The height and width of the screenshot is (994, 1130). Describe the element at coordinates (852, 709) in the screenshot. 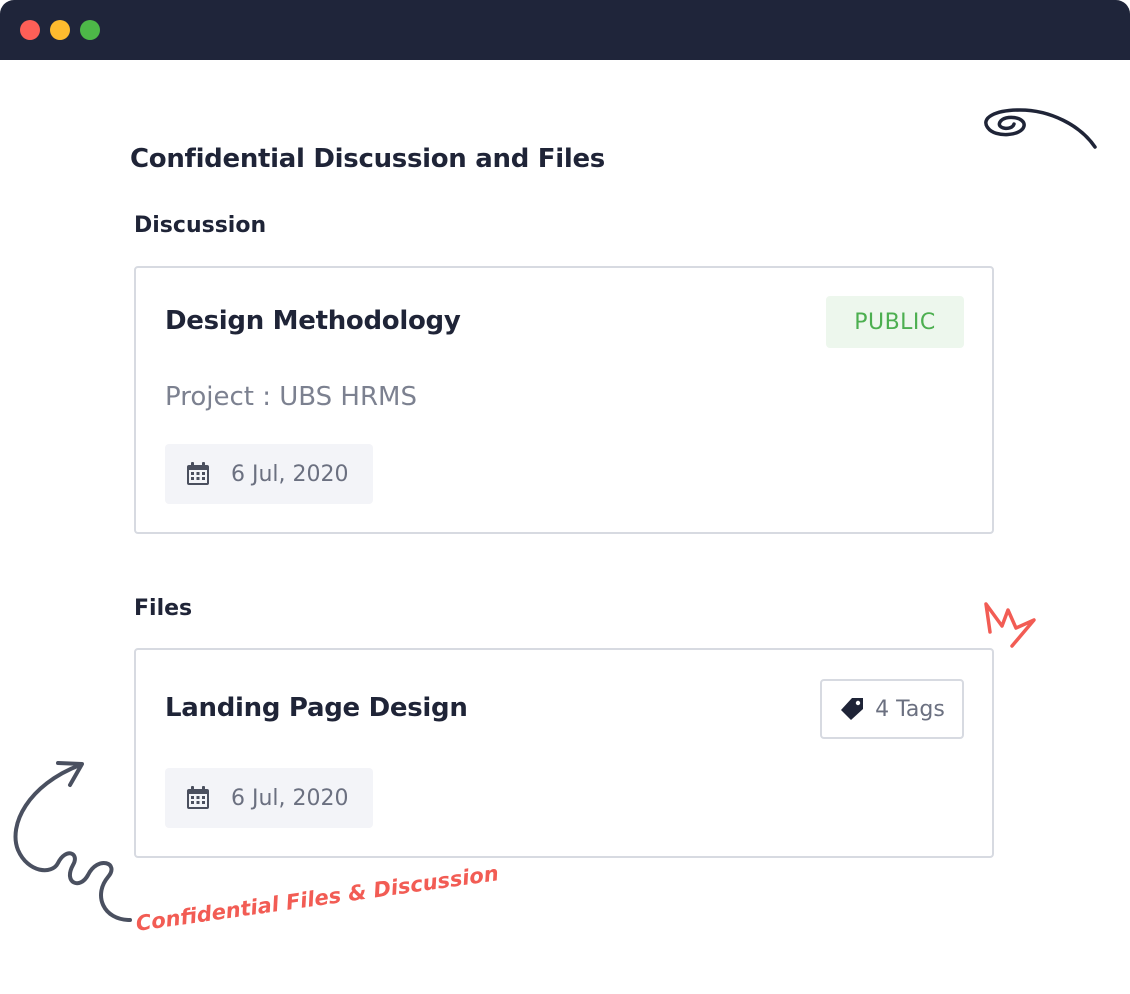

I see `tag-icon` at that location.